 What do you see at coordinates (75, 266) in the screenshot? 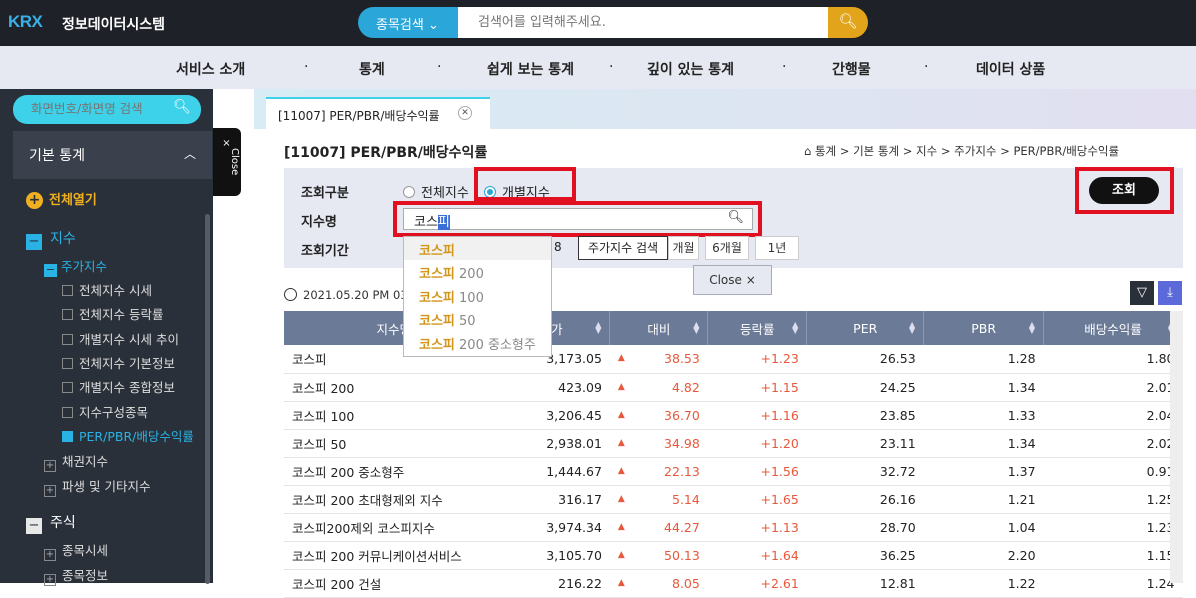
I see `sidebar-item-stock-index: − 주가지수` at bounding box center [75, 266].